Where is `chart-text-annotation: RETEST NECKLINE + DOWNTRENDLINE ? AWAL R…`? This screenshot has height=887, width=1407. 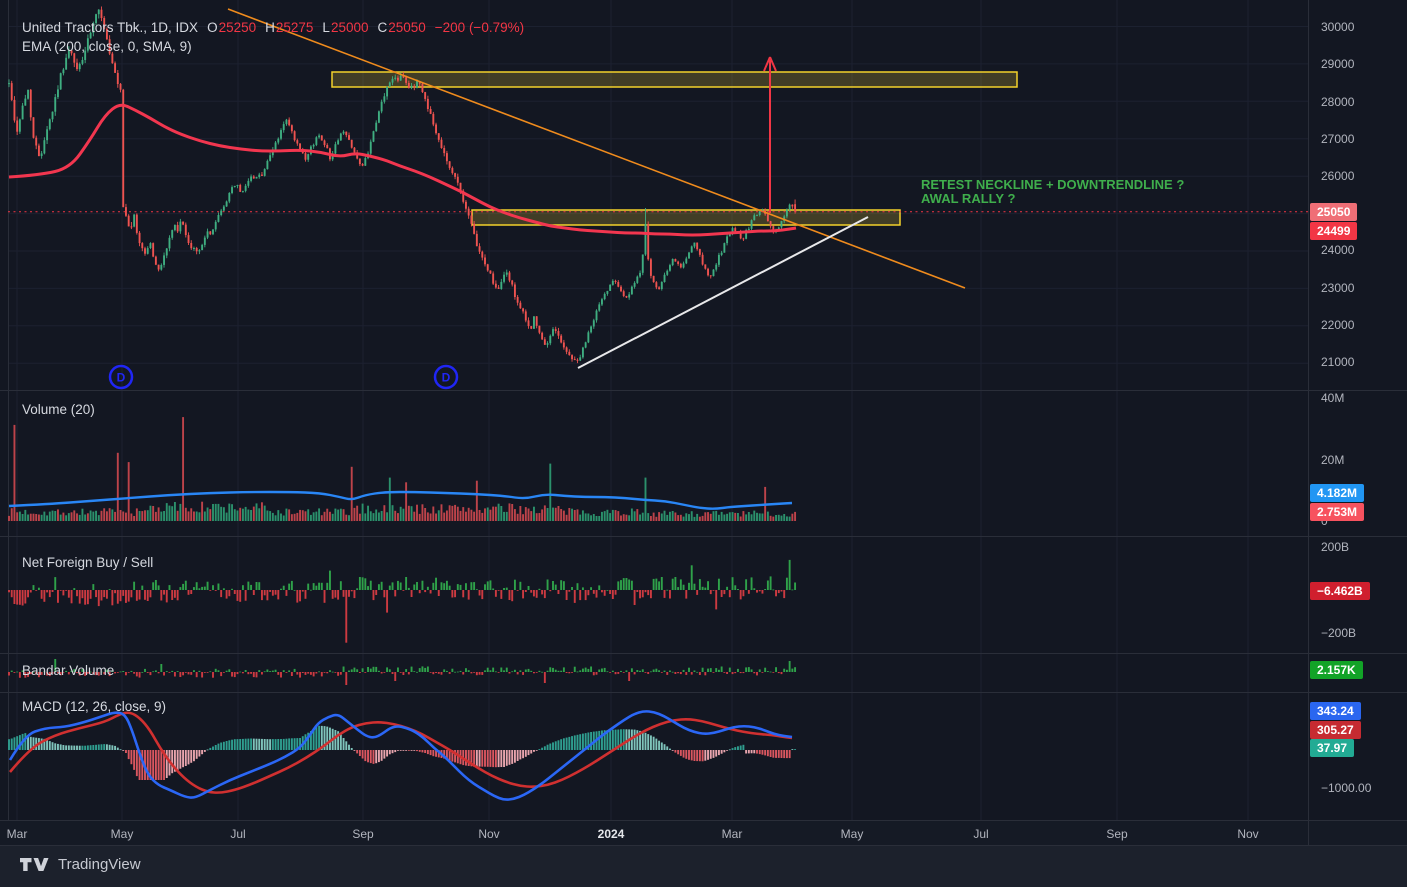 chart-text-annotation: RETEST NECKLINE + DOWNTRENDLINE ? AWAL R… is located at coordinates (1052, 192).